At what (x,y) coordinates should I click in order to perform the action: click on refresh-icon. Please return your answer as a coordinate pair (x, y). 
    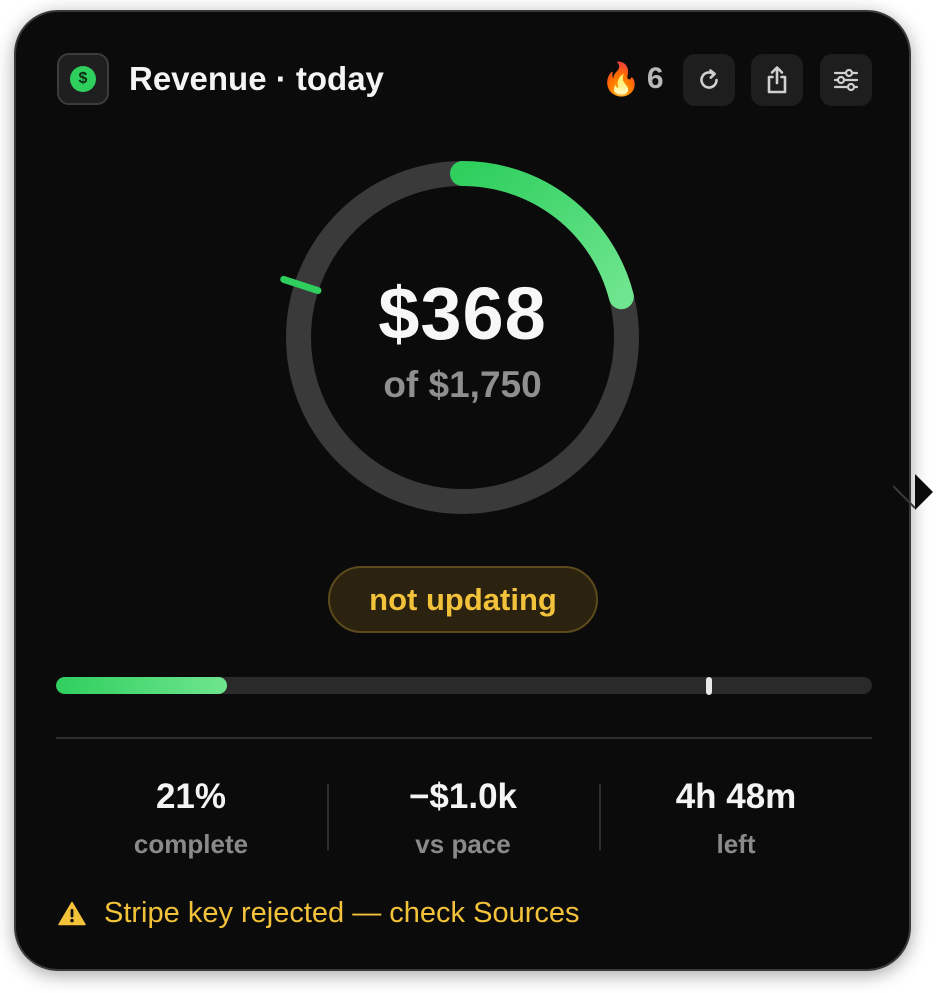
    Looking at the image, I should click on (709, 79).